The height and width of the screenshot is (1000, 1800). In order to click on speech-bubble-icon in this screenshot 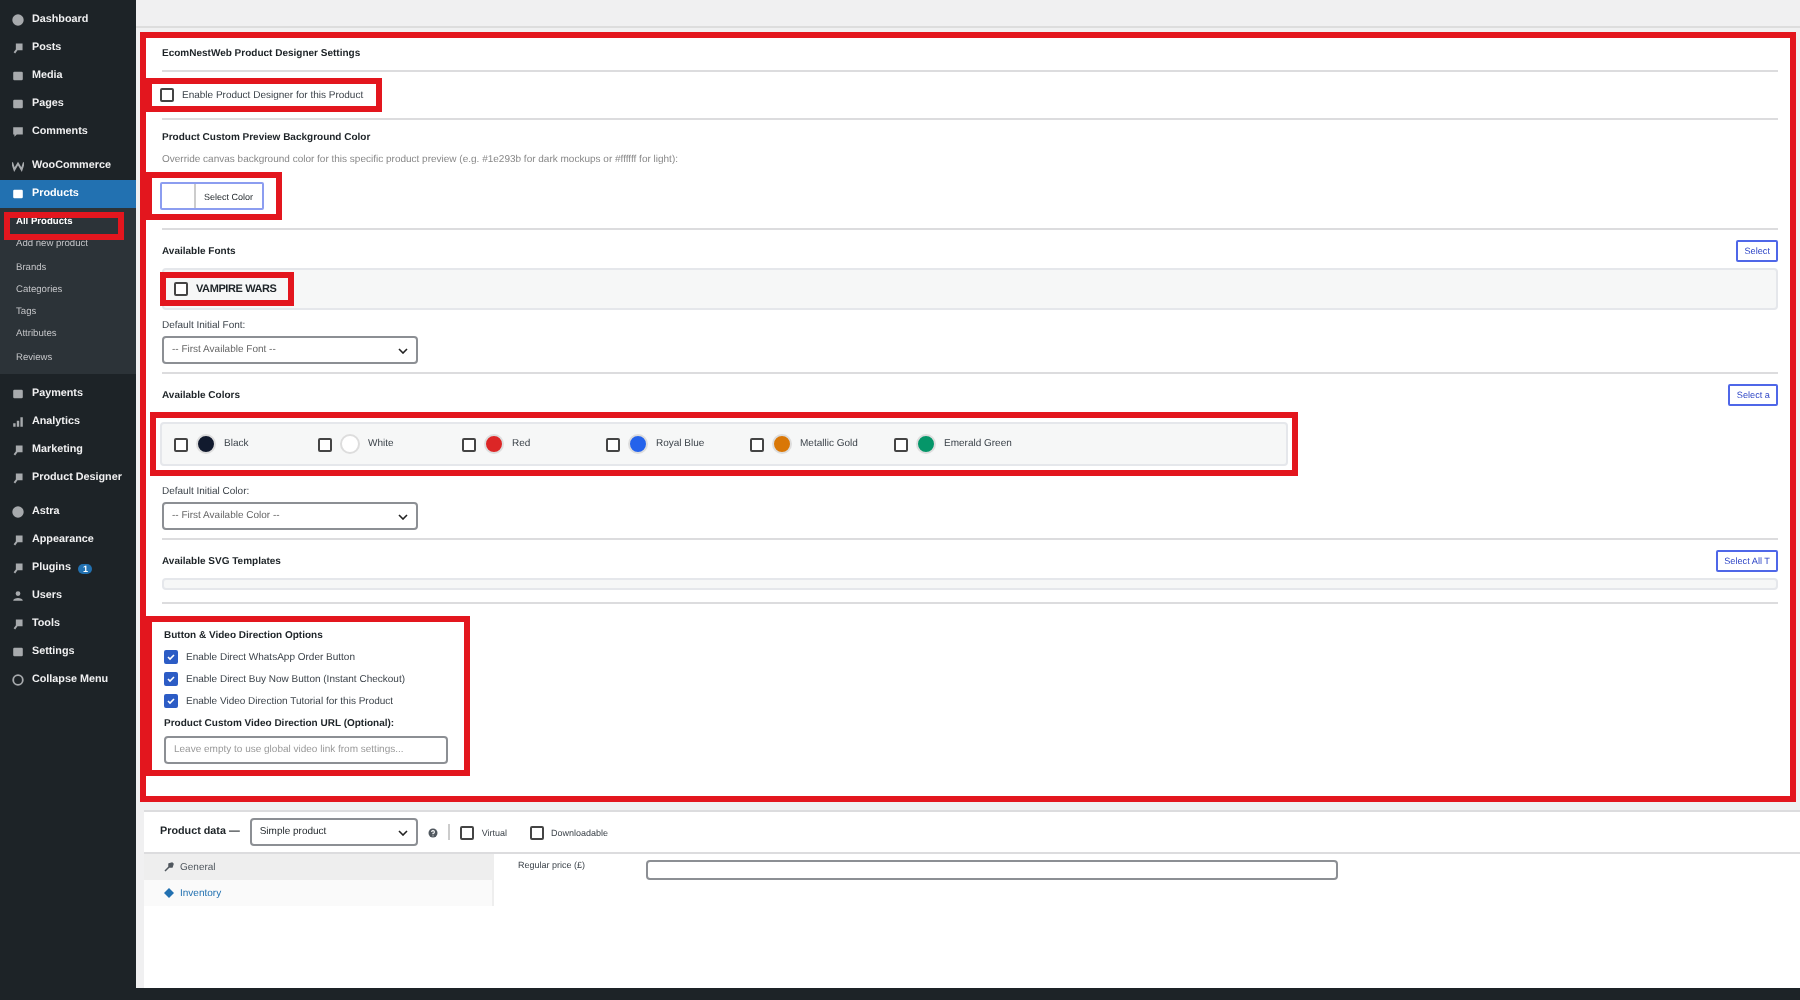, I will do `click(18, 132)`.